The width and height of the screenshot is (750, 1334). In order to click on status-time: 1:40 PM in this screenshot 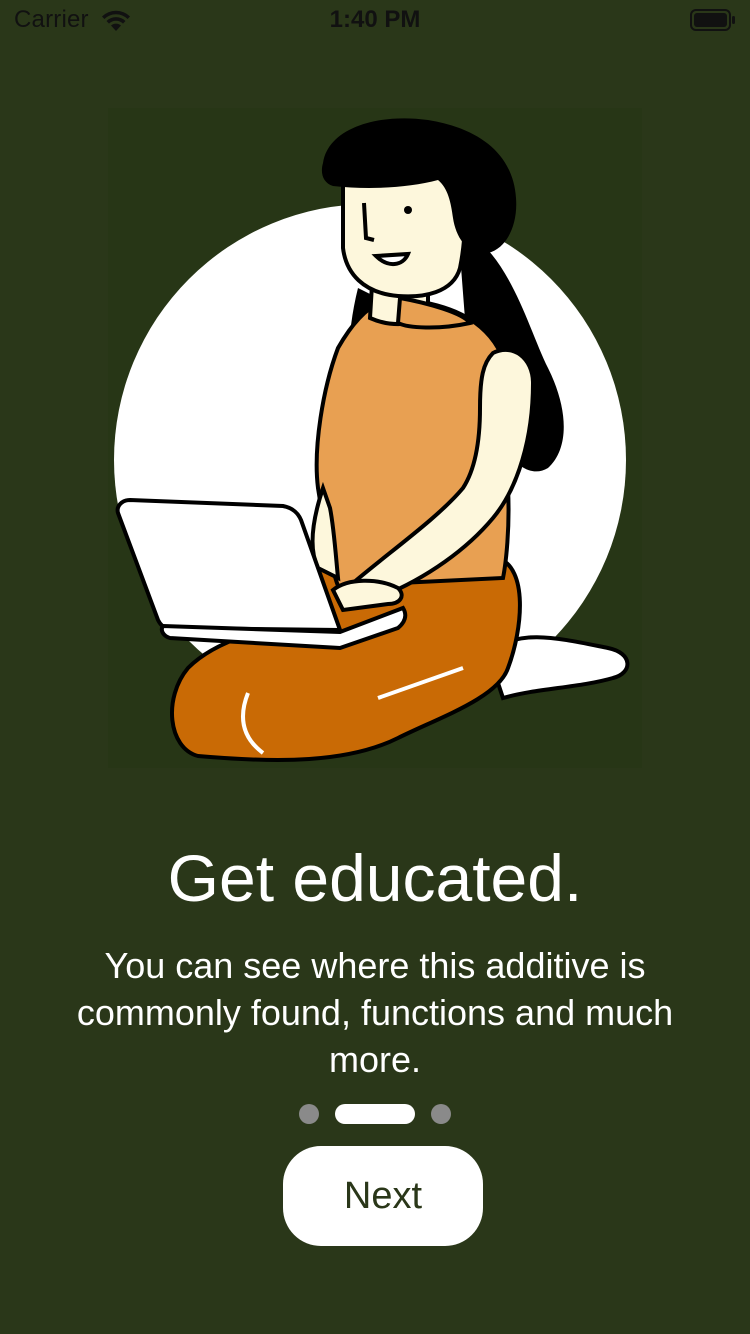, I will do `click(375, 19)`.